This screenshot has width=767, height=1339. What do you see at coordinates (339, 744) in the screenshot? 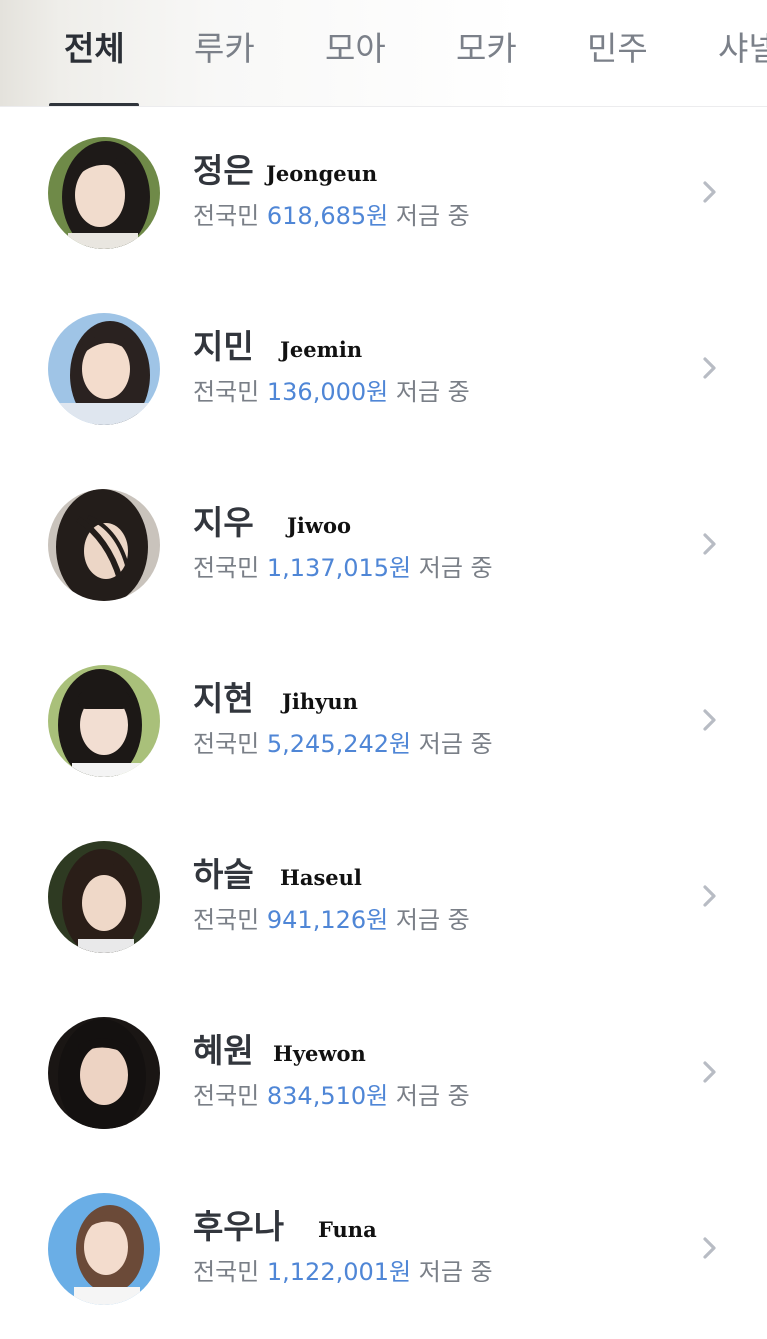
I see `savings-amount: 5,245,242원` at bounding box center [339, 744].